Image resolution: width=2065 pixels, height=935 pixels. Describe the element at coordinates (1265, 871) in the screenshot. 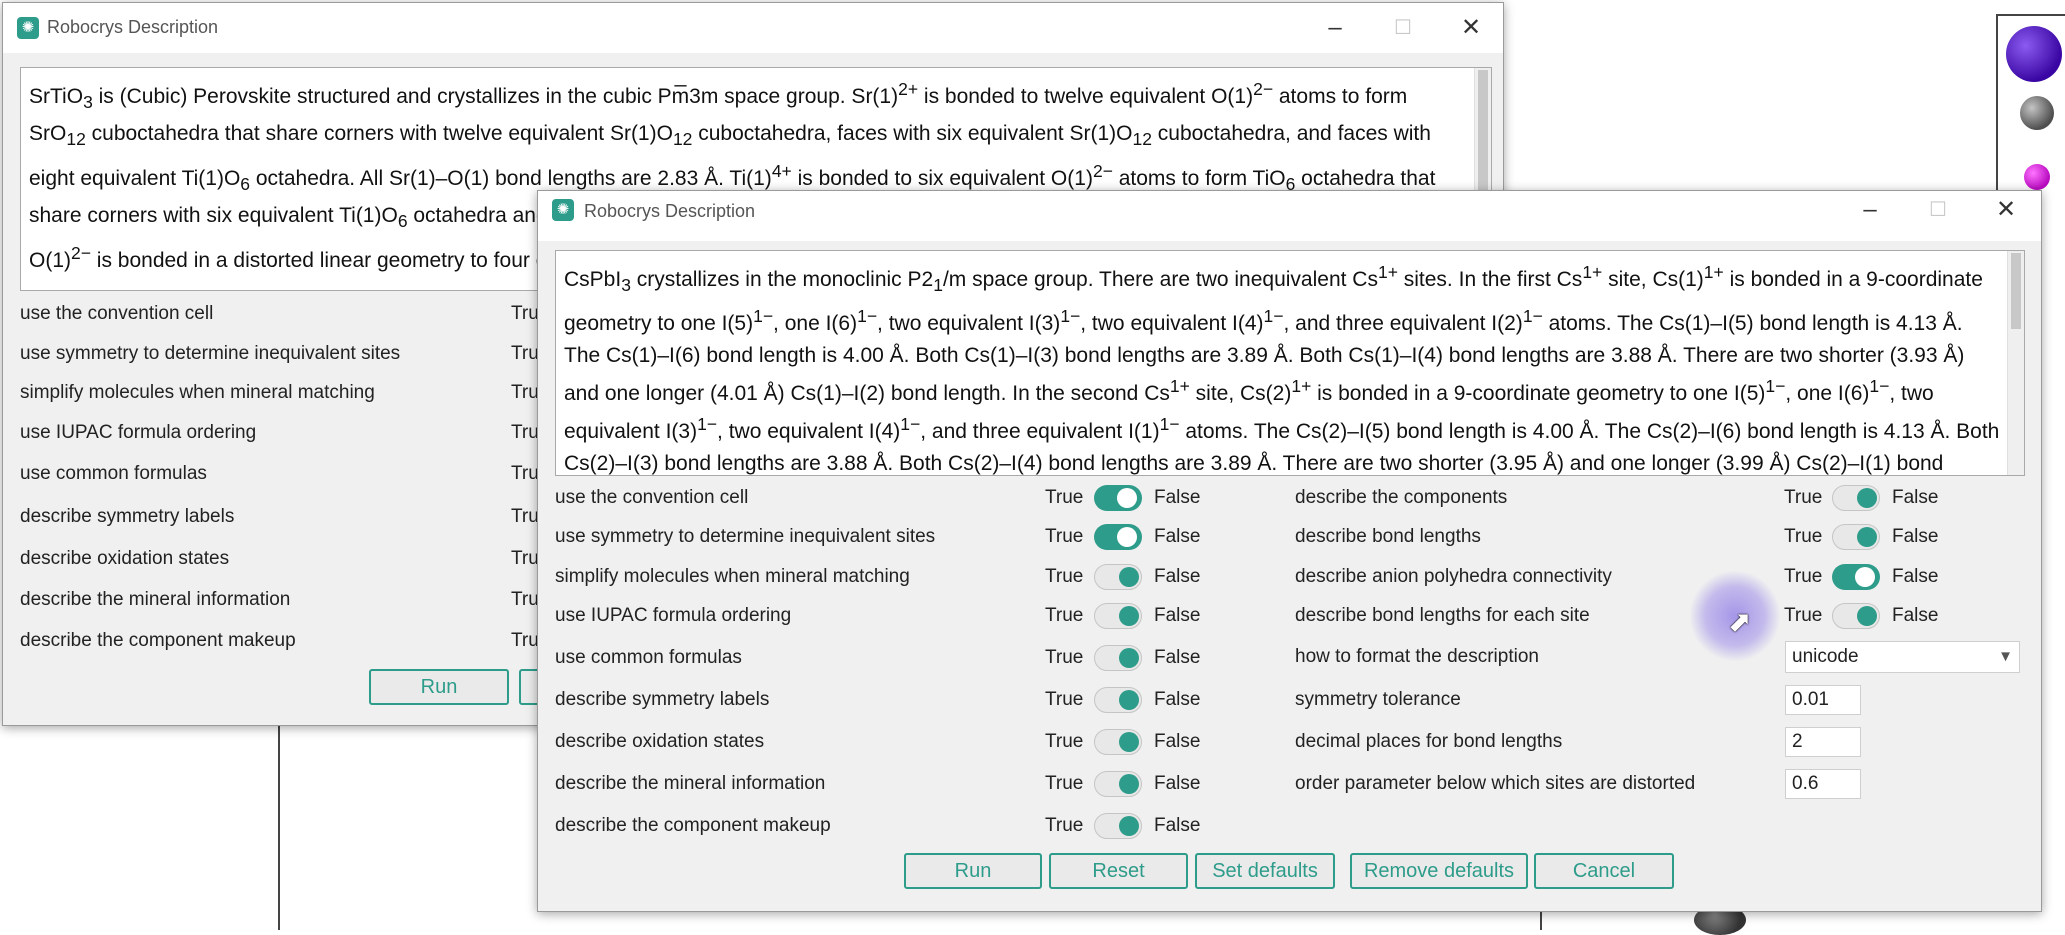

I see `set-defaults-button: Set defaults` at that location.